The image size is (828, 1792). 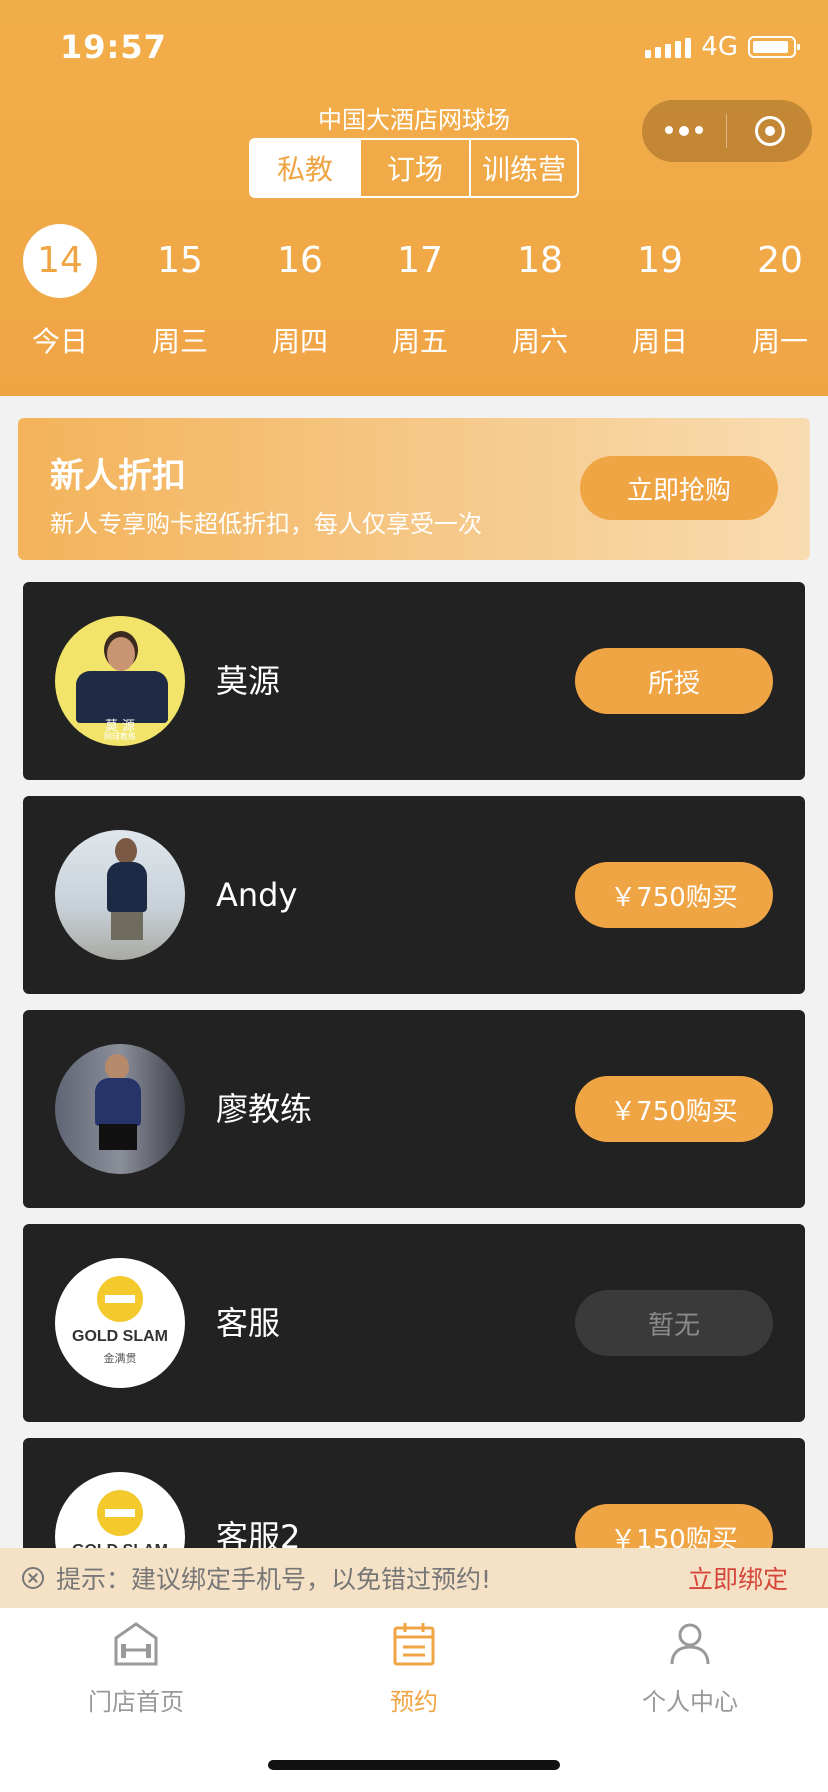 I want to click on network-type: 4G, so click(x=719, y=47).